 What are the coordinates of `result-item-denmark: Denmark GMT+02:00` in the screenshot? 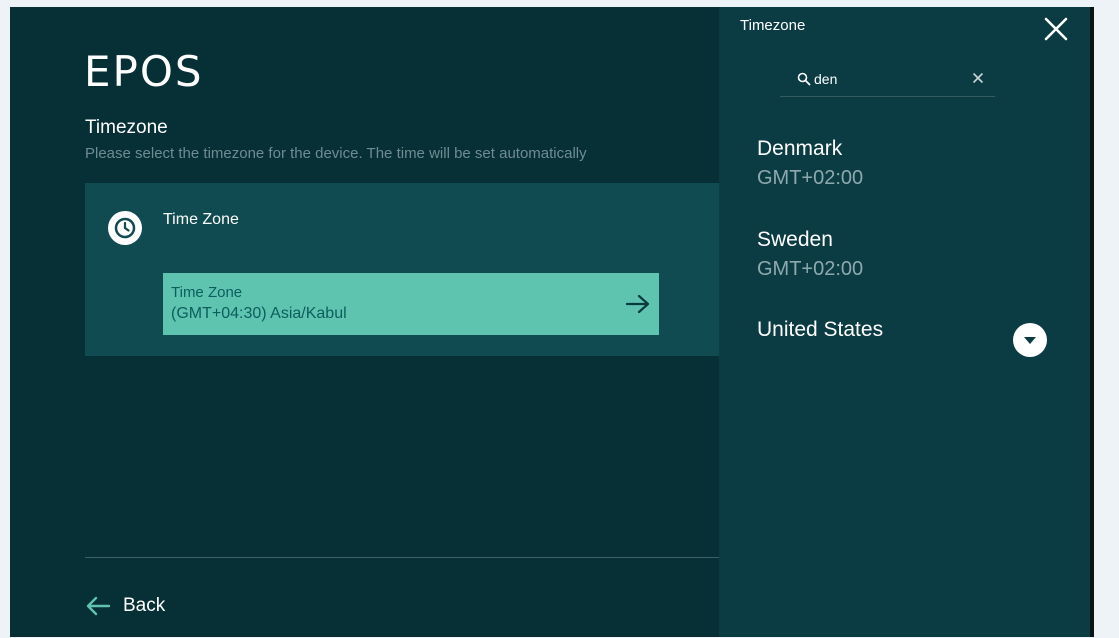 It's located at (912, 163).